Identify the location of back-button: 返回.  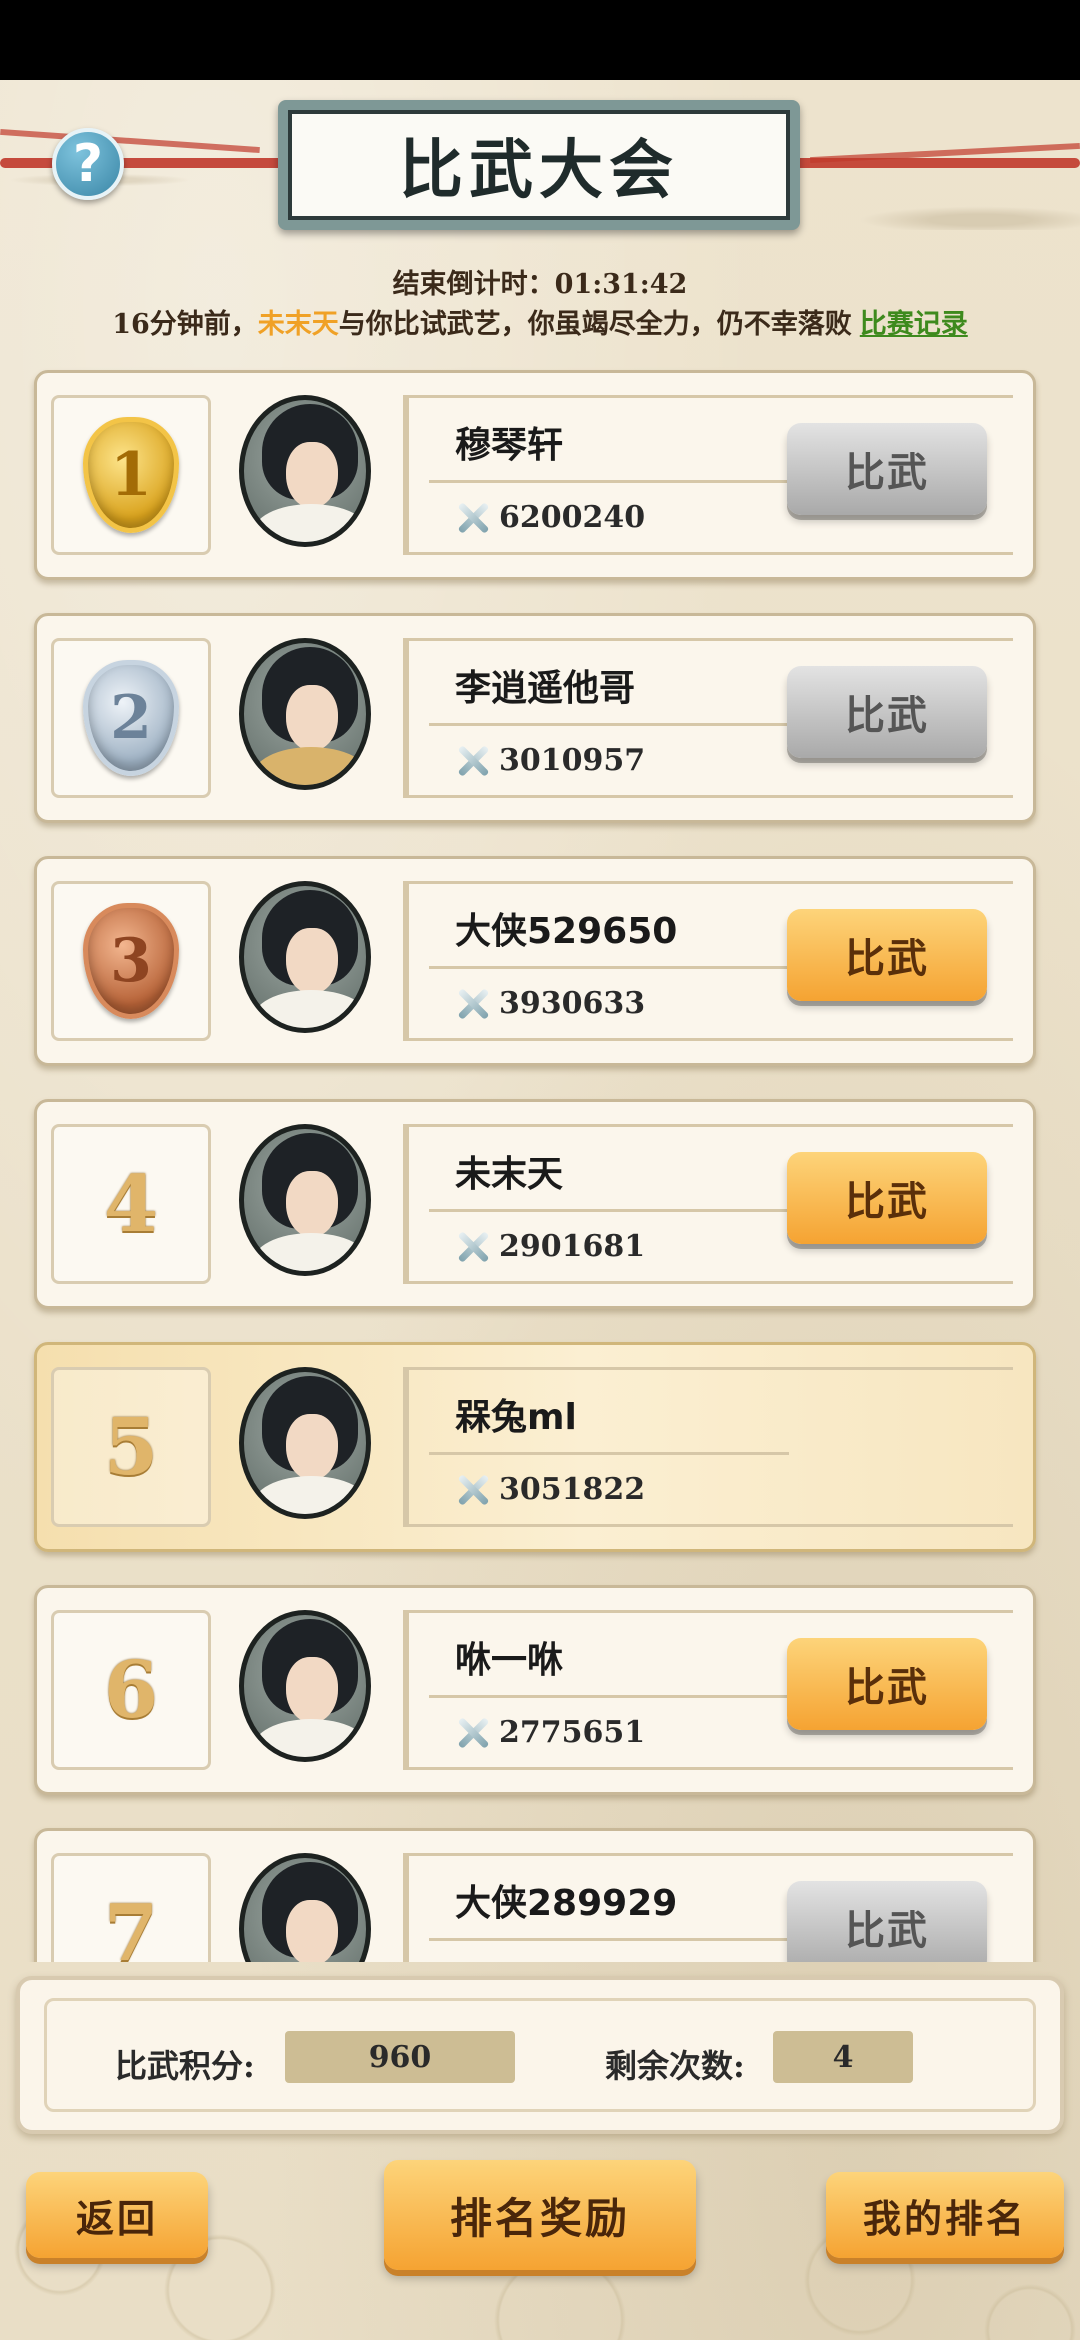
(117, 2215).